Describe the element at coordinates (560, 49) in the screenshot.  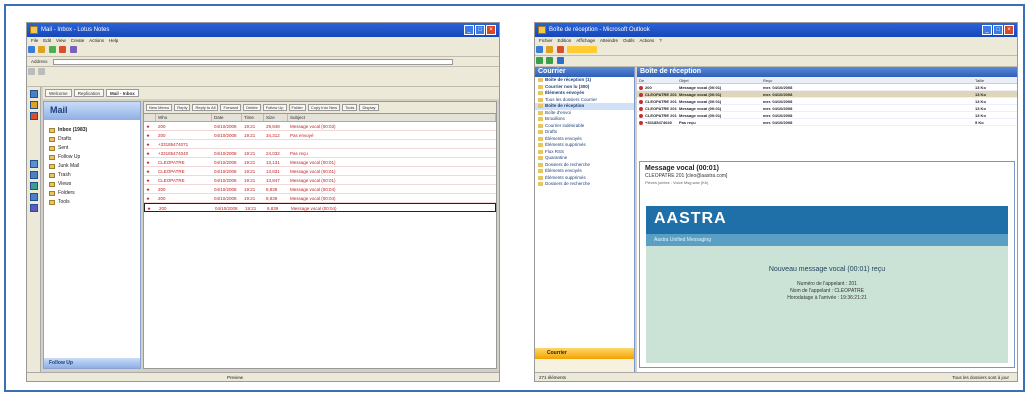
I see `delete-icon` at that location.